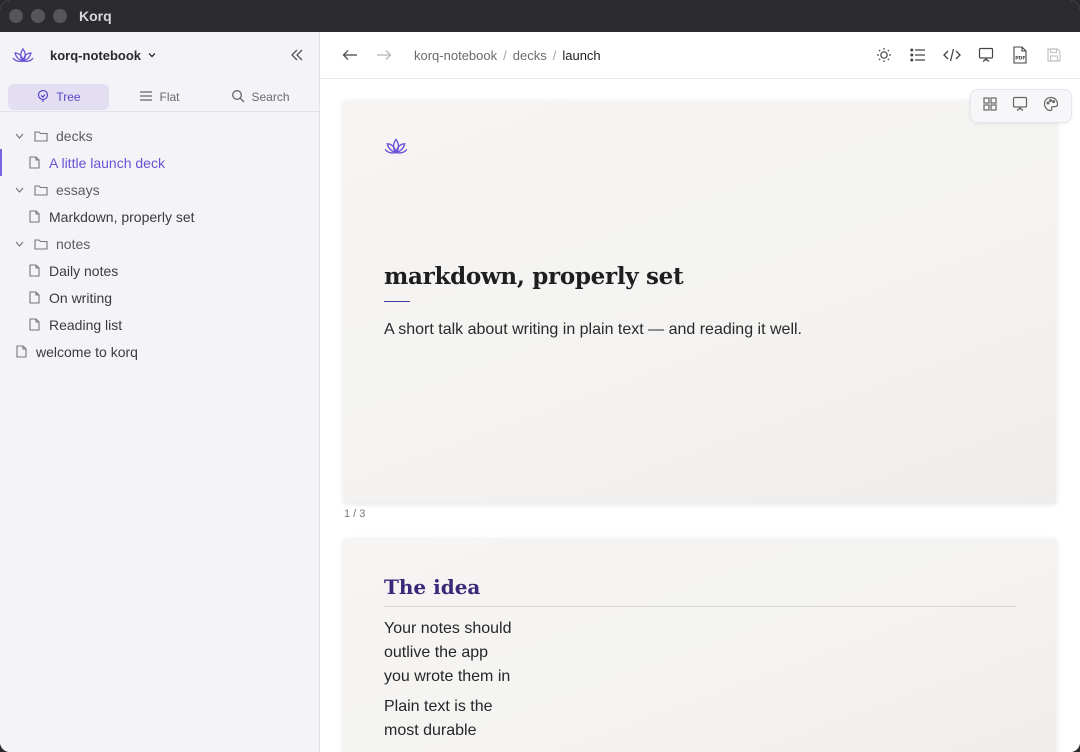  Describe the element at coordinates (169, 97) in the screenshot. I see `tab-flat-label: Flat` at that location.